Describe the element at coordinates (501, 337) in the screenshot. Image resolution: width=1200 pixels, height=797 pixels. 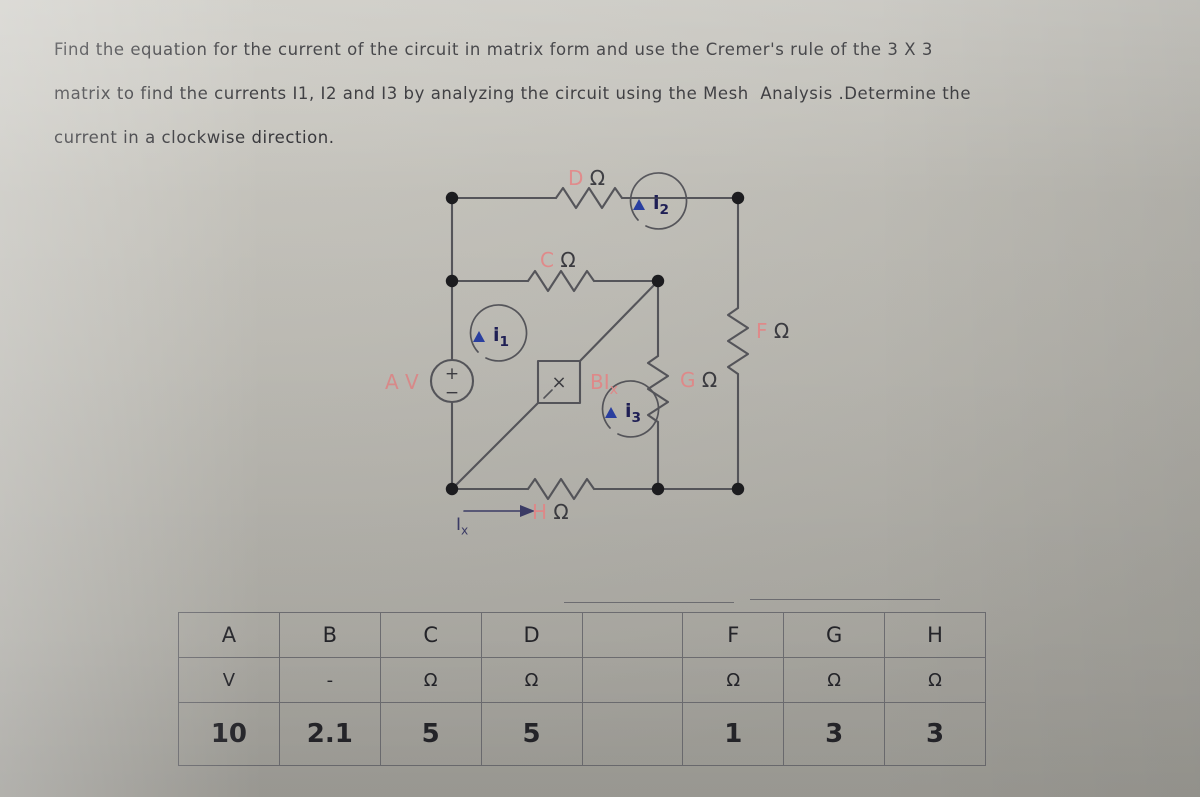
I see `label-mesh-current-i1: i1` at that location.